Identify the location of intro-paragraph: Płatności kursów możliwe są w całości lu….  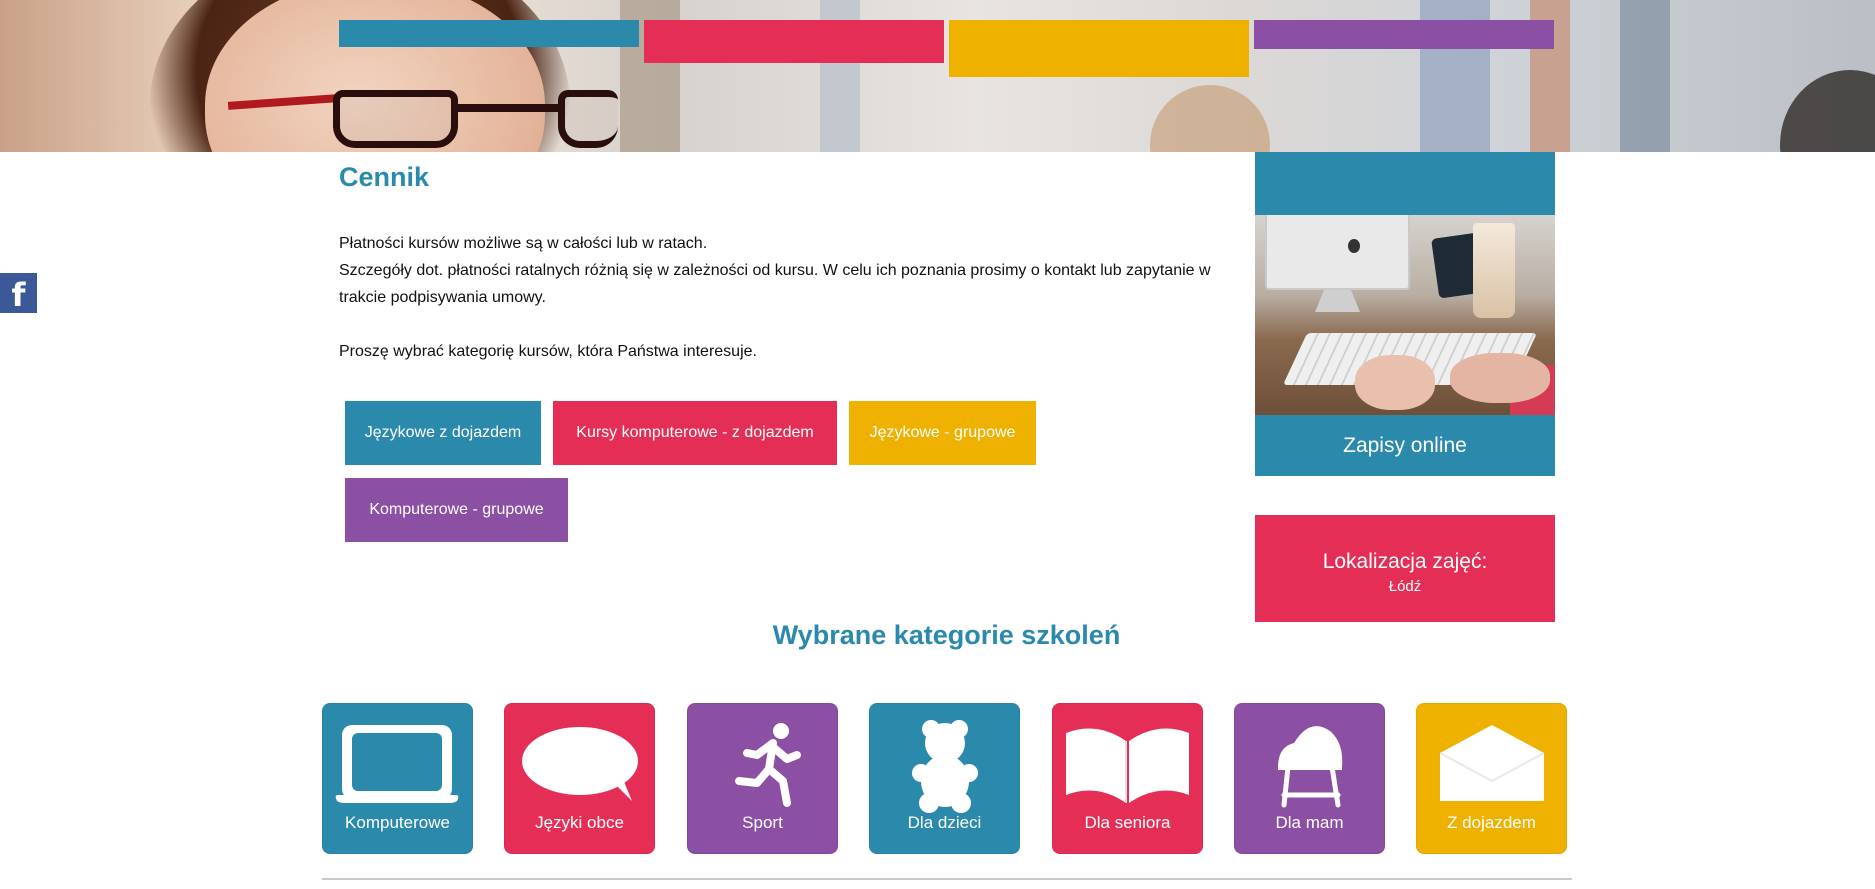
(523, 243).